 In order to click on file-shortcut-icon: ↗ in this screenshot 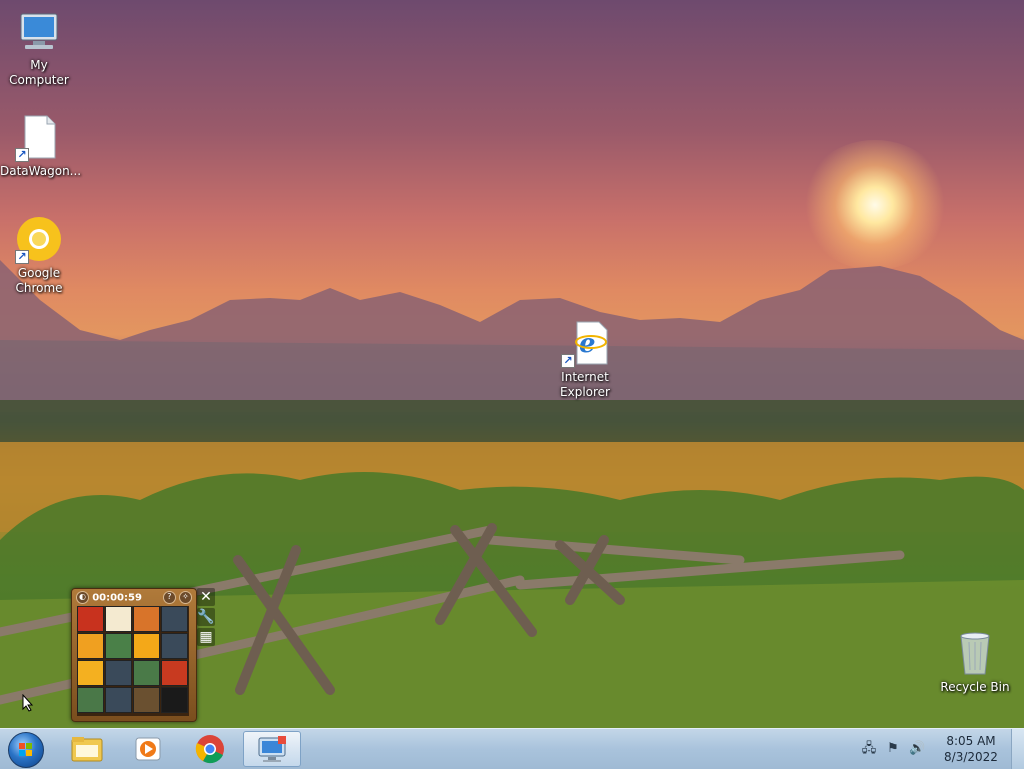, I will do `click(39, 138)`.